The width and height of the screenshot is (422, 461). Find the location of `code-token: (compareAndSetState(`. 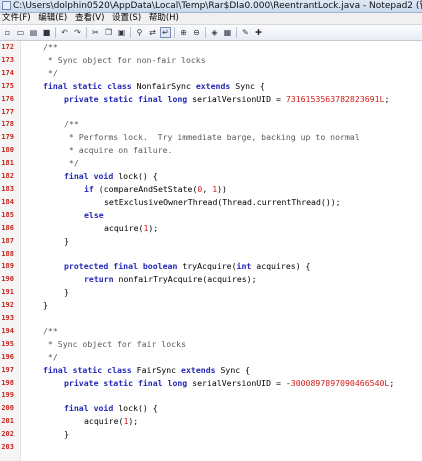

code-token: (compareAndSetState( is located at coordinates (148, 188).